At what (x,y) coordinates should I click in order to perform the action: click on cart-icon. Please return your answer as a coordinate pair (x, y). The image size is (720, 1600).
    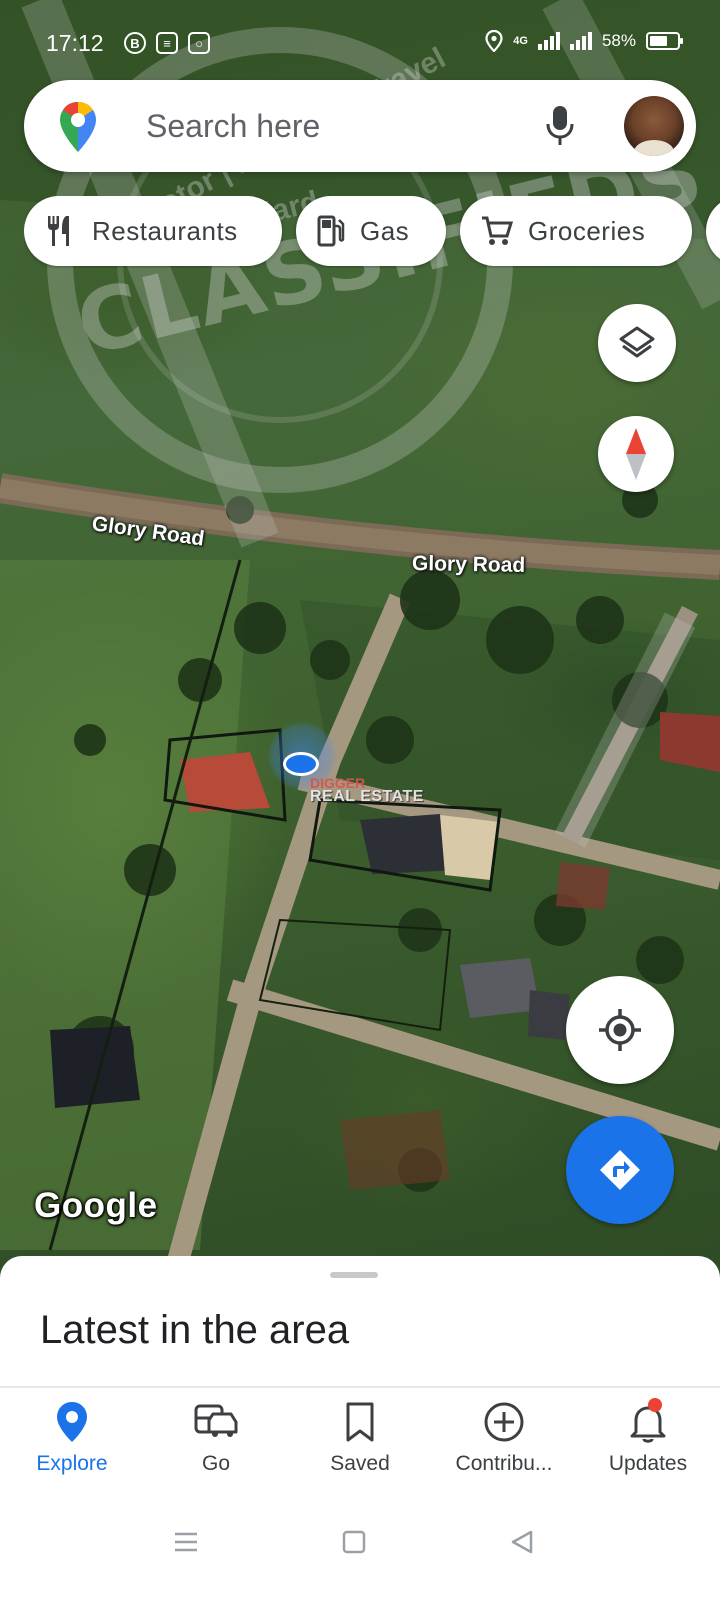
    Looking at the image, I should click on (498, 230).